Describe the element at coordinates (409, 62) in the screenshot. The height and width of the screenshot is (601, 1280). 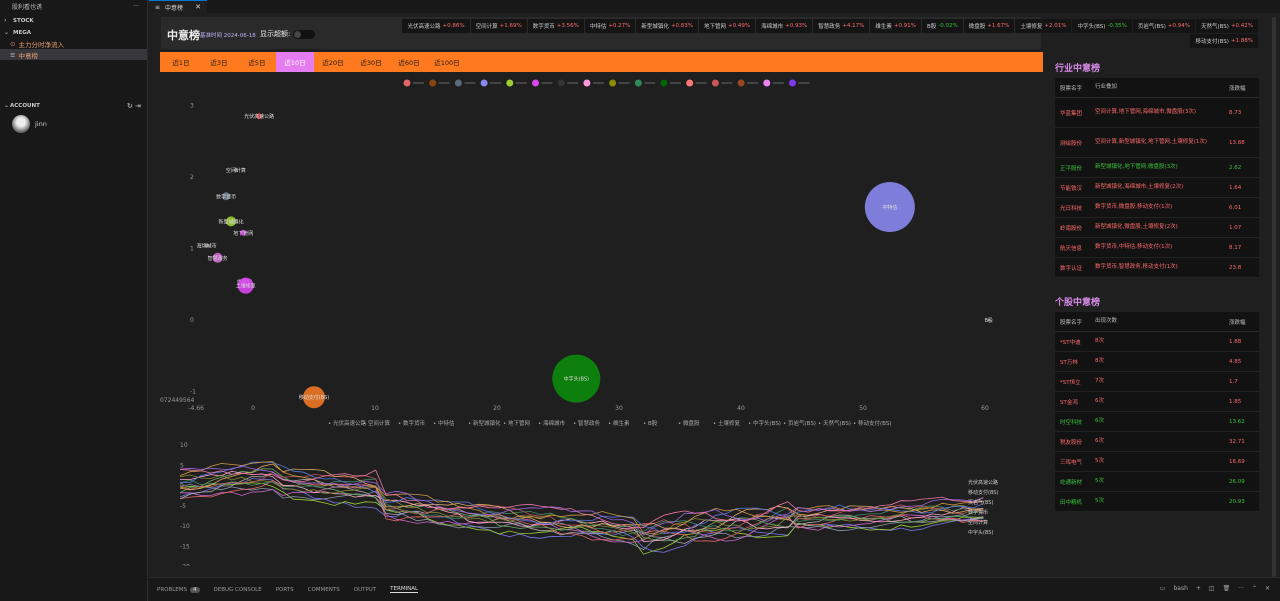
I see `period-button: 近60日` at that location.